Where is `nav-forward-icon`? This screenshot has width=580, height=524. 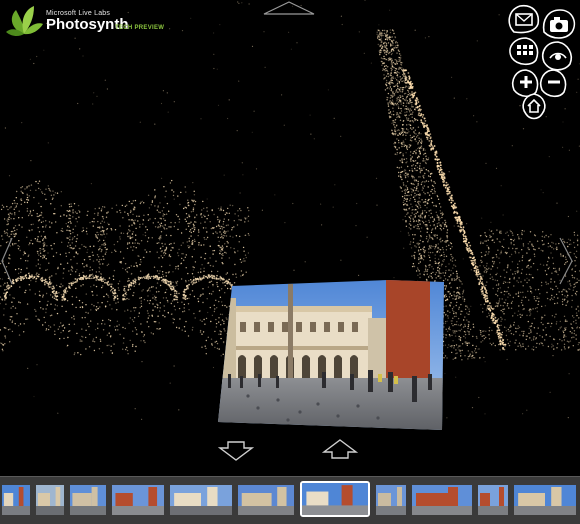
nav-forward-icon is located at coordinates (340, 449).